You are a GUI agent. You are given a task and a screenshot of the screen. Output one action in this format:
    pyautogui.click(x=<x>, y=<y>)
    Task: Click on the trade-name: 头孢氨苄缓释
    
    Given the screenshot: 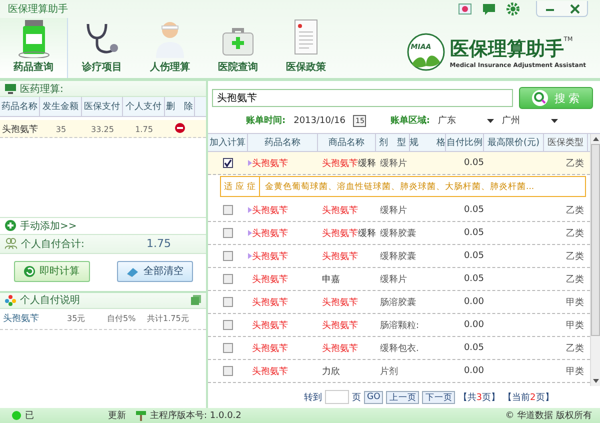 What is the action you would take?
    pyautogui.click(x=349, y=164)
    